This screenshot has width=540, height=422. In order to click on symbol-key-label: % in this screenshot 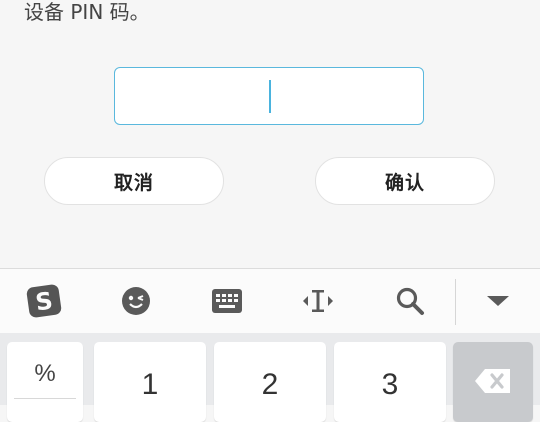, I will do `click(45, 373)`.